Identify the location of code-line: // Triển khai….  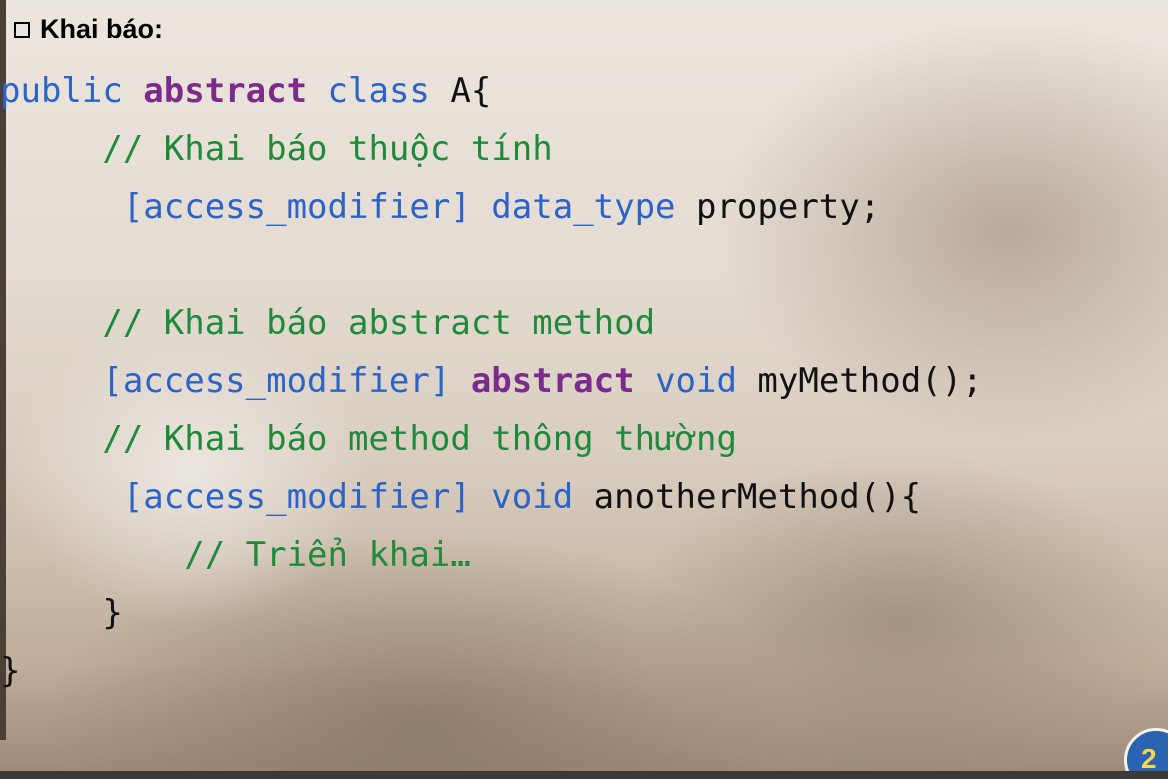
(491, 555).